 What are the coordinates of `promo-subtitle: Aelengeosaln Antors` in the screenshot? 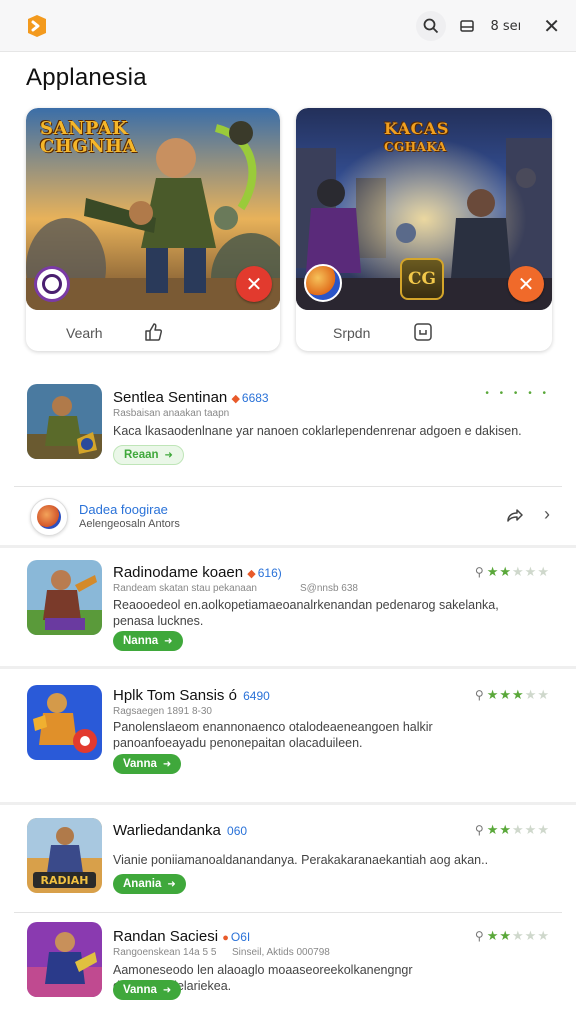 It's located at (129, 524).